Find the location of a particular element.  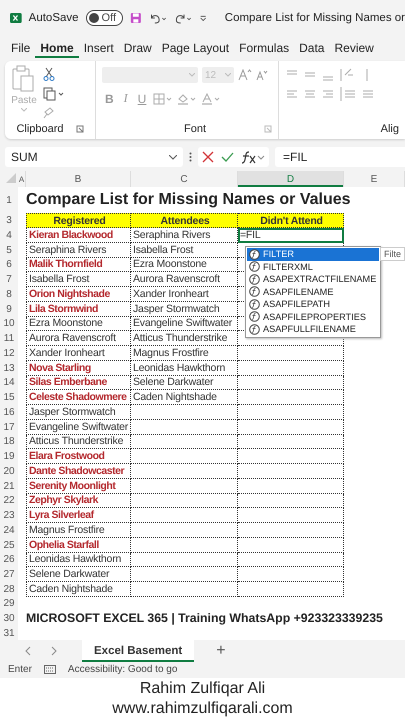

font-color-icon is located at coordinates (211, 98).